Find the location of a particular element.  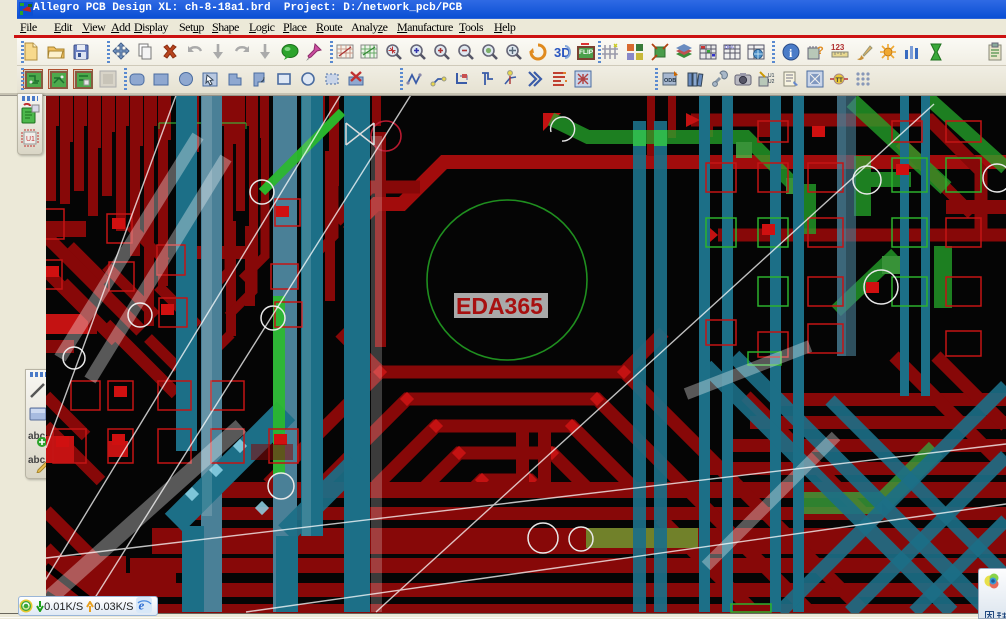

svg-text: EDA365 is located at coordinates (499, 306).